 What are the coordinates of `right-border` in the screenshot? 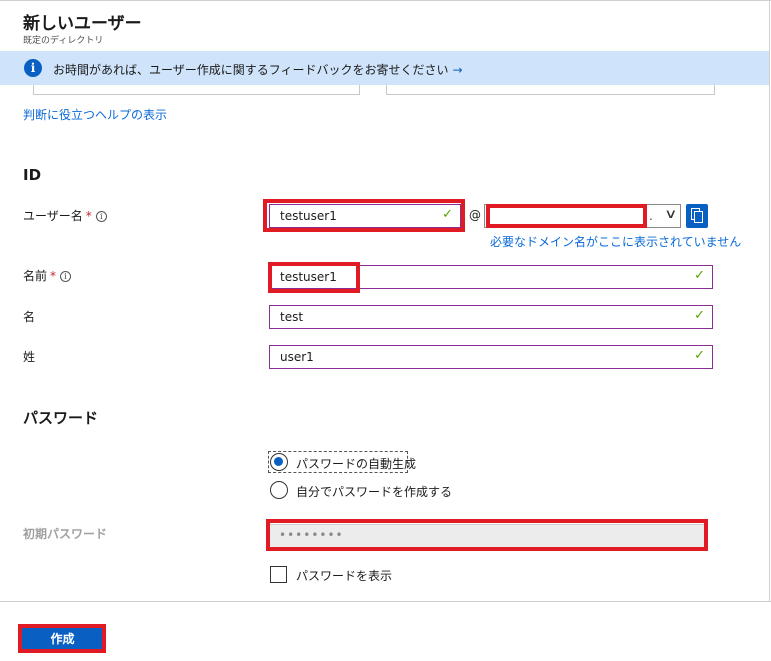 It's located at (769, 300).